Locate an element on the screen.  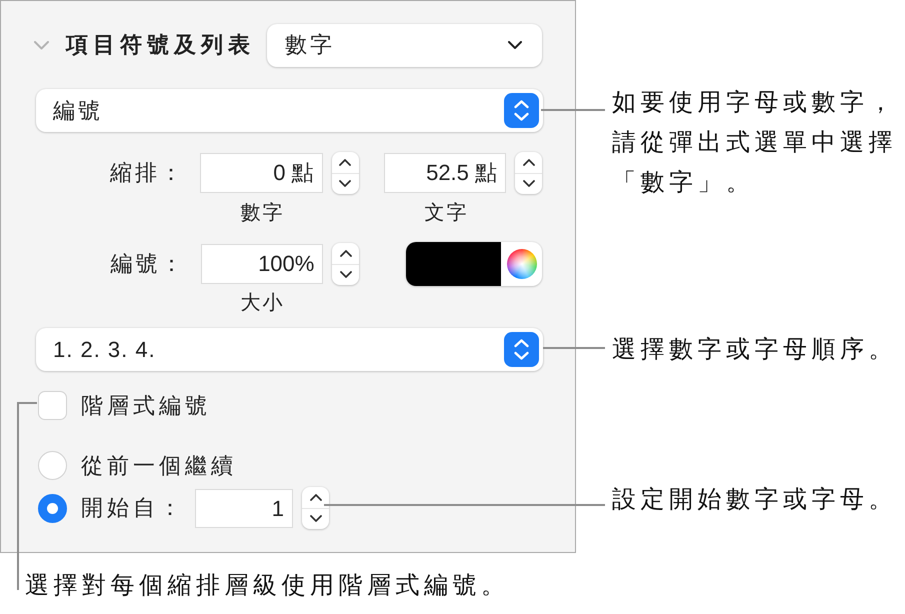
radio-label: 從前一個繼續 is located at coordinates (159, 465).